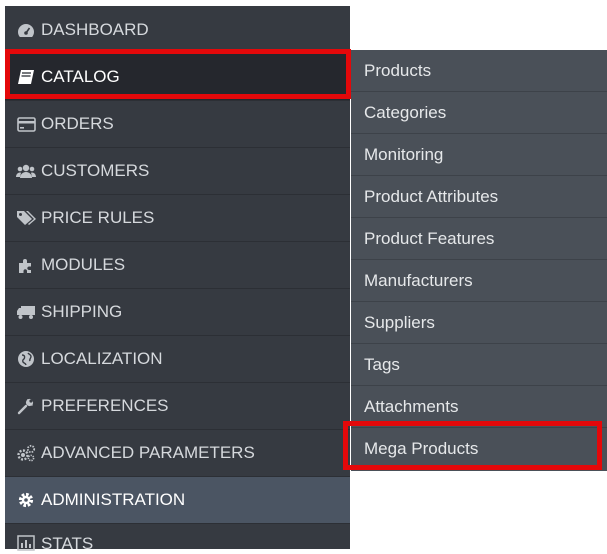 This screenshot has height=554, width=607. What do you see at coordinates (148, 452) in the screenshot?
I see `sidebar-item-label: ADVANCED PARAMETERS` at bounding box center [148, 452].